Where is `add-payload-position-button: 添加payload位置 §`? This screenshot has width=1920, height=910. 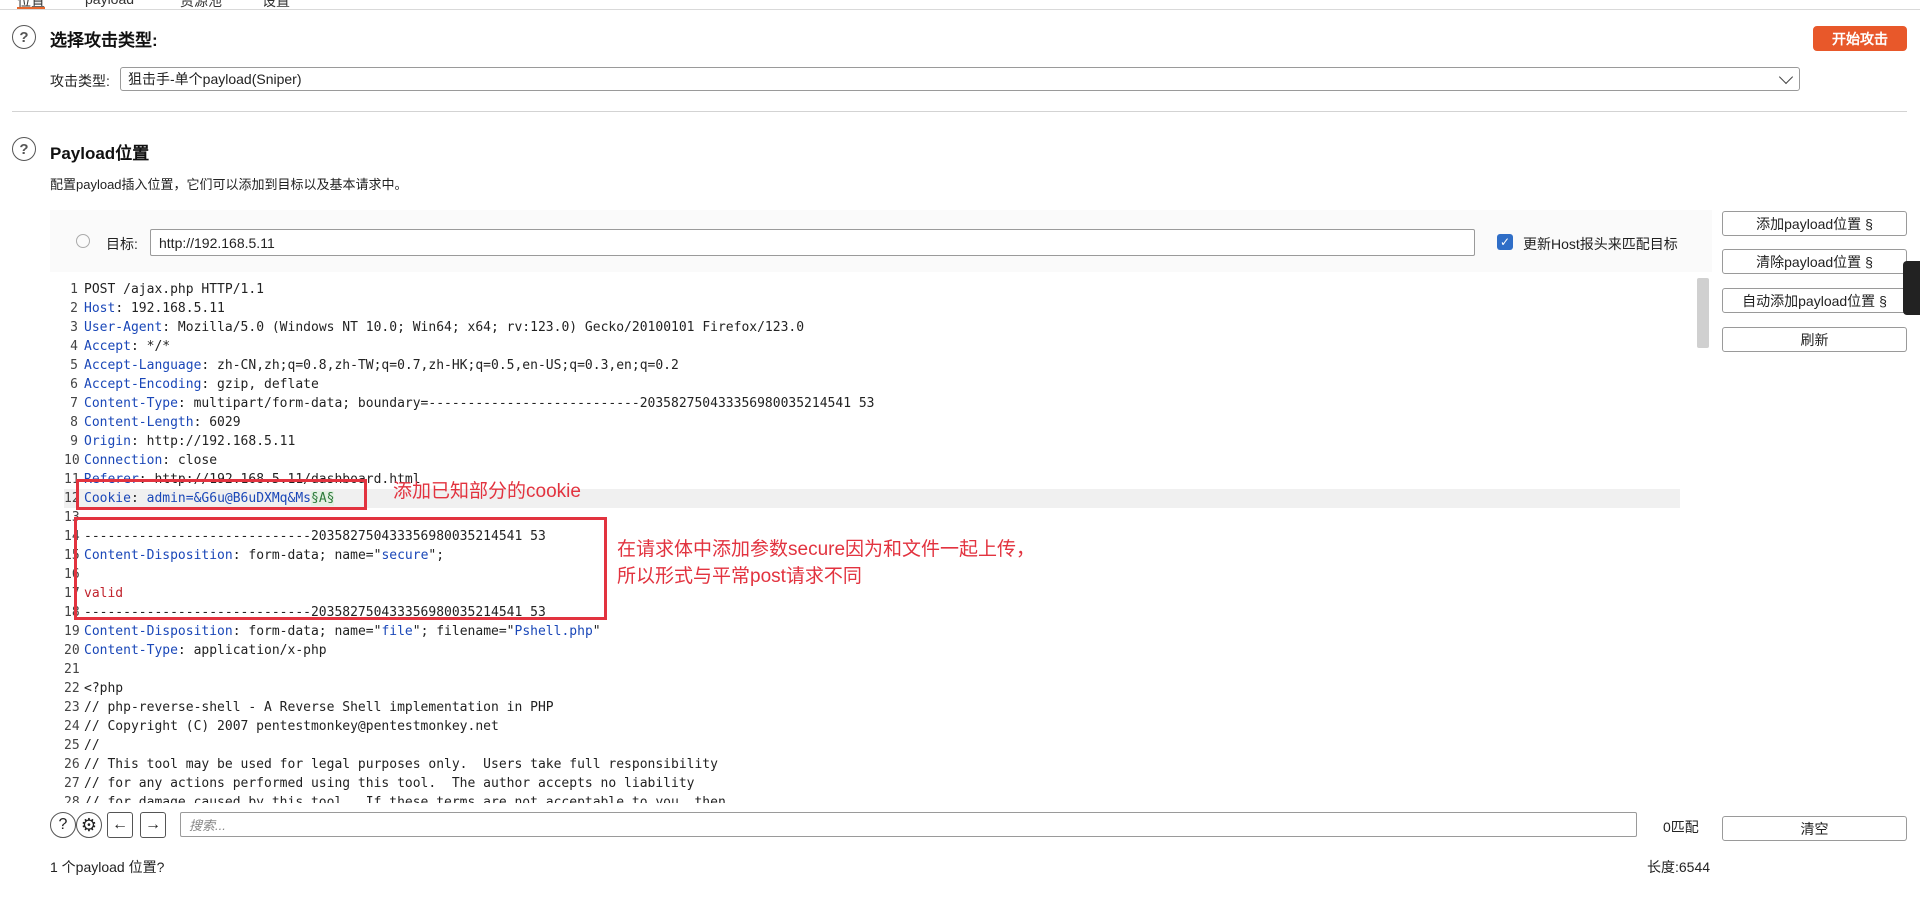
add-payload-position-button: 添加payload位置 § is located at coordinates (1814, 223).